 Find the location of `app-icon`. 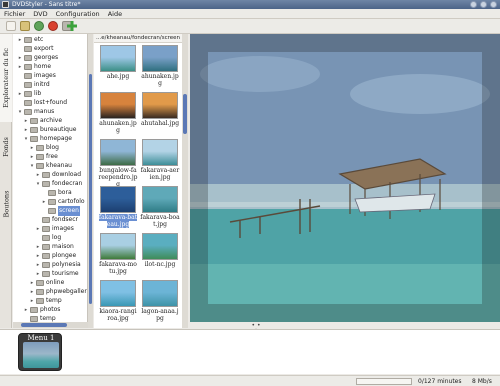

app-icon is located at coordinates (5, 4).